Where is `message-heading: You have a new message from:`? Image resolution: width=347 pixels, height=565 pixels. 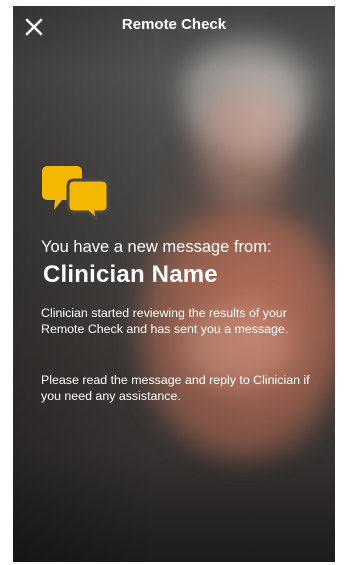
message-heading: You have a new message from: is located at coordinates (156, 247).